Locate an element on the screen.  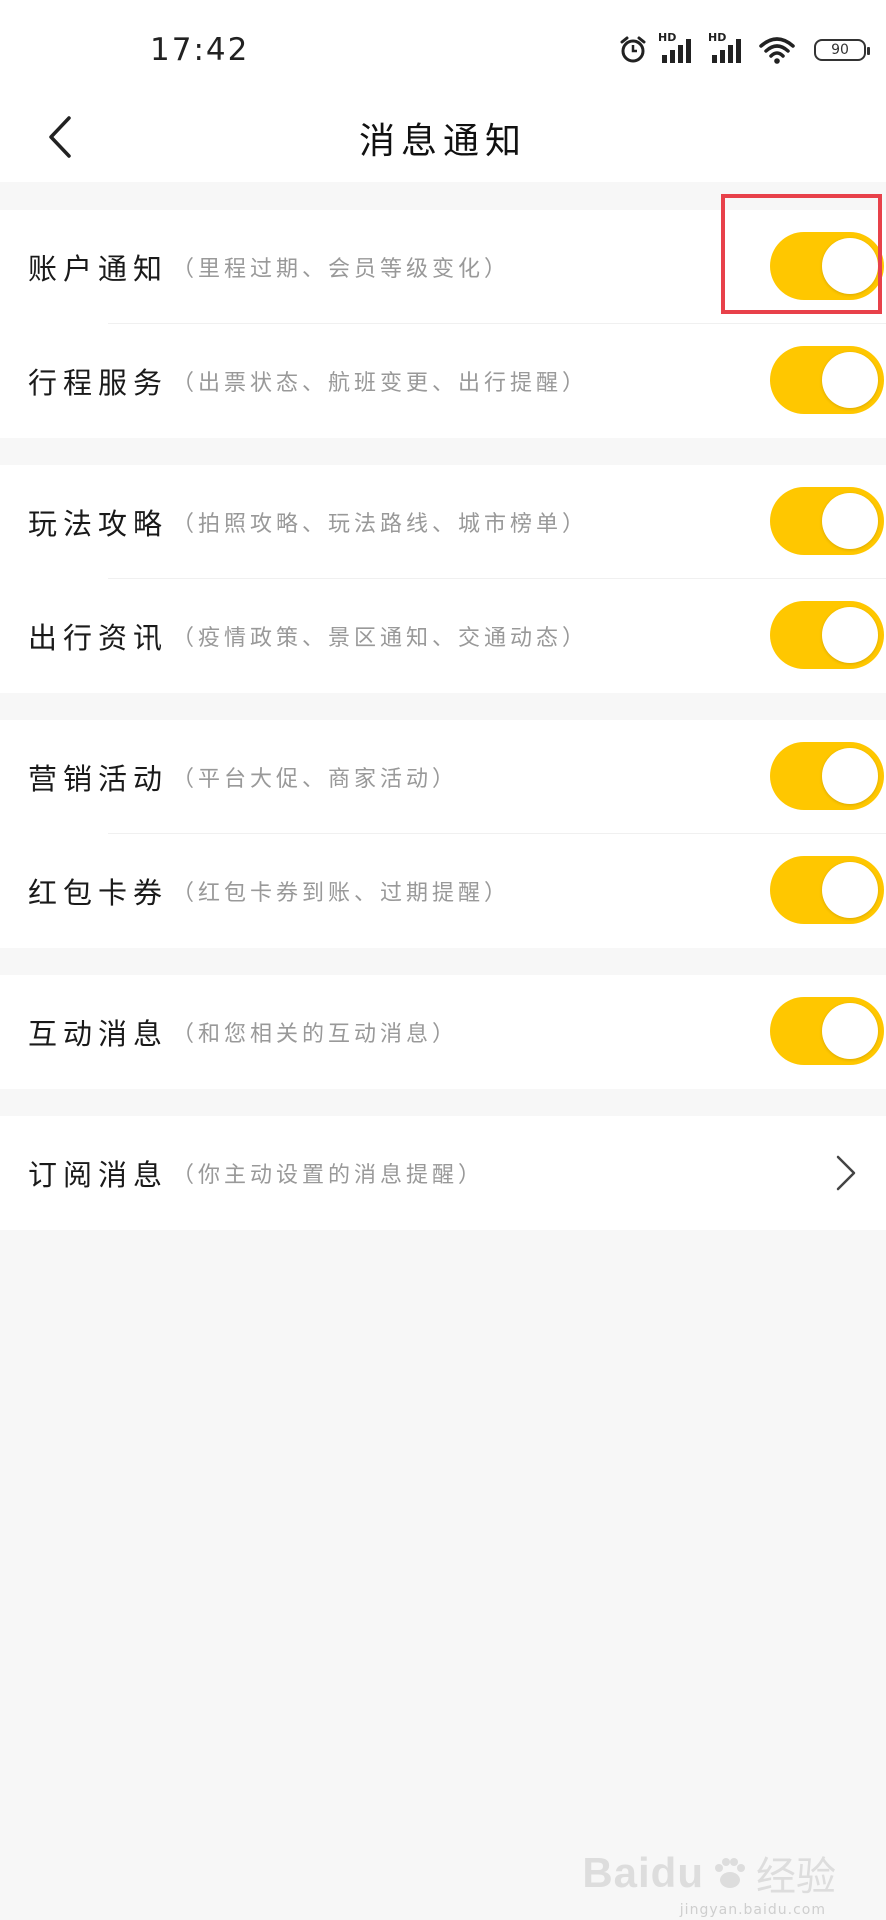
coupon-toggle is located at coordinates (827, 890).